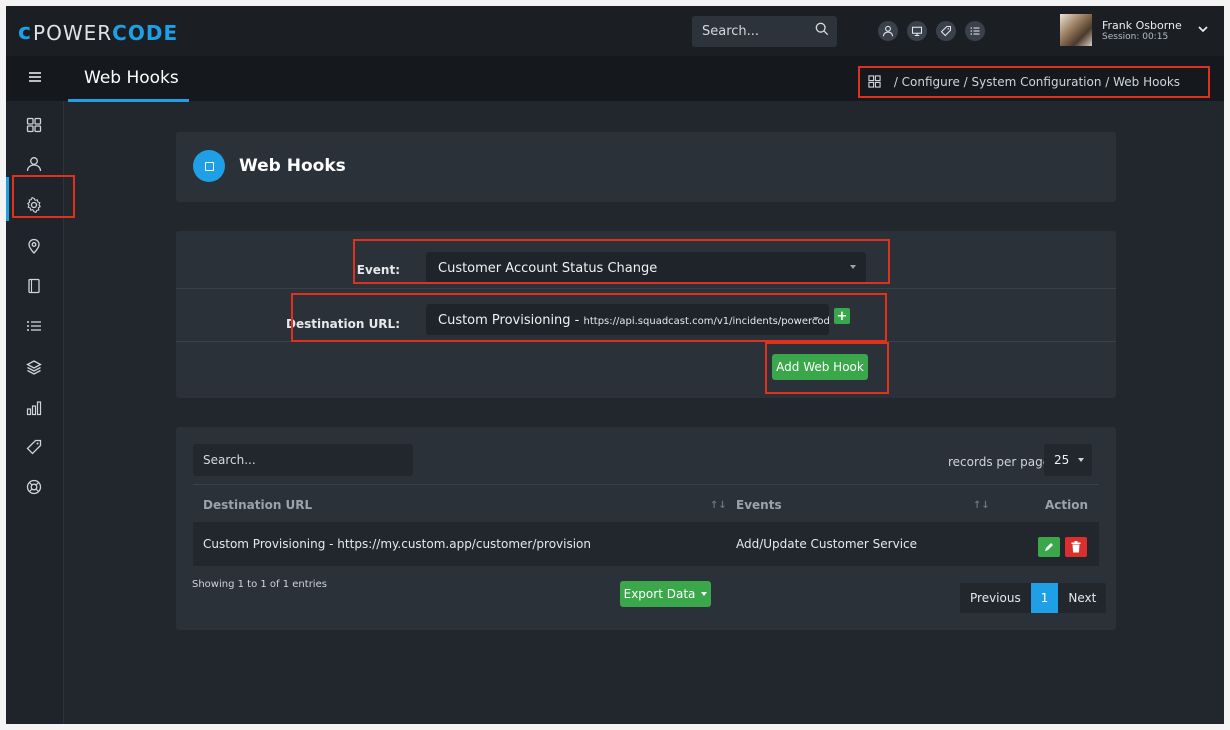 This screenshot has height=730, width=1230. Describe the element at coordinates (34, 408) in the screenshot. I see `reports-icon` at that location.